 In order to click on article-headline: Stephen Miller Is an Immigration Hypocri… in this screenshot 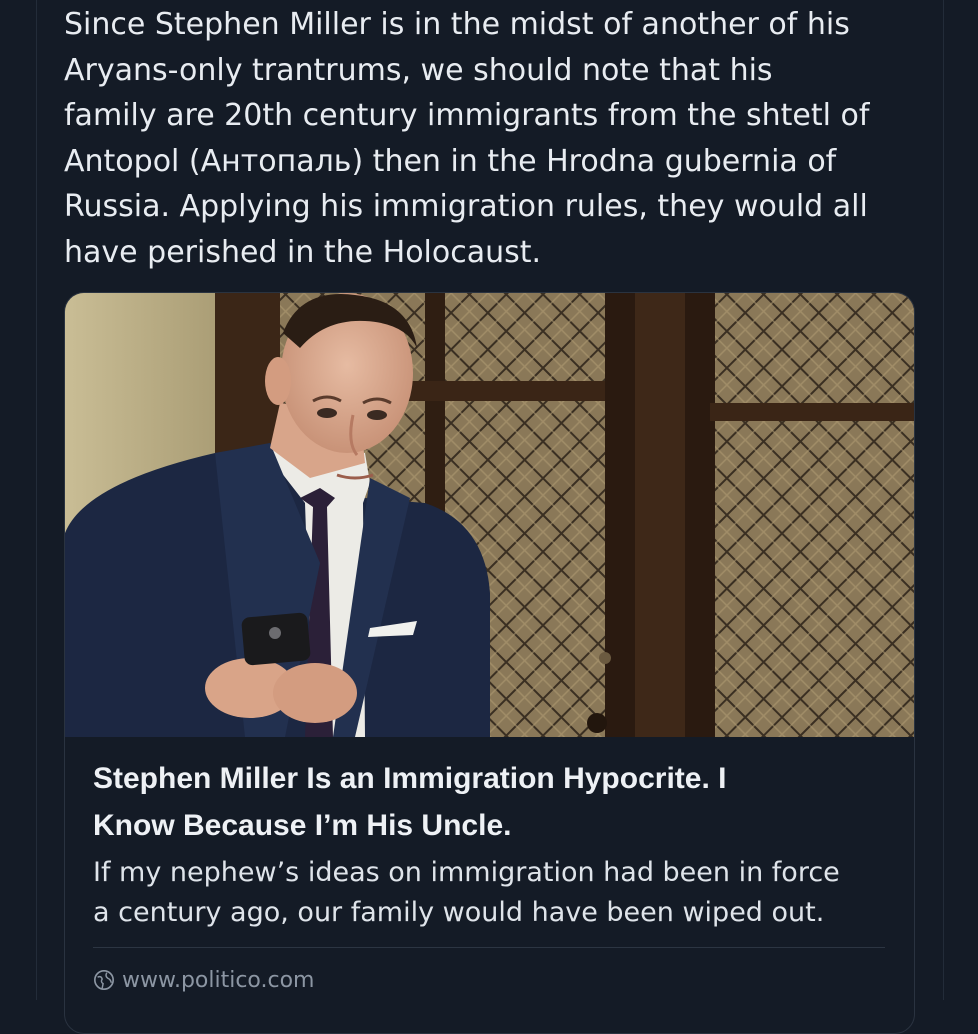, I will do `click(488, 802)`.